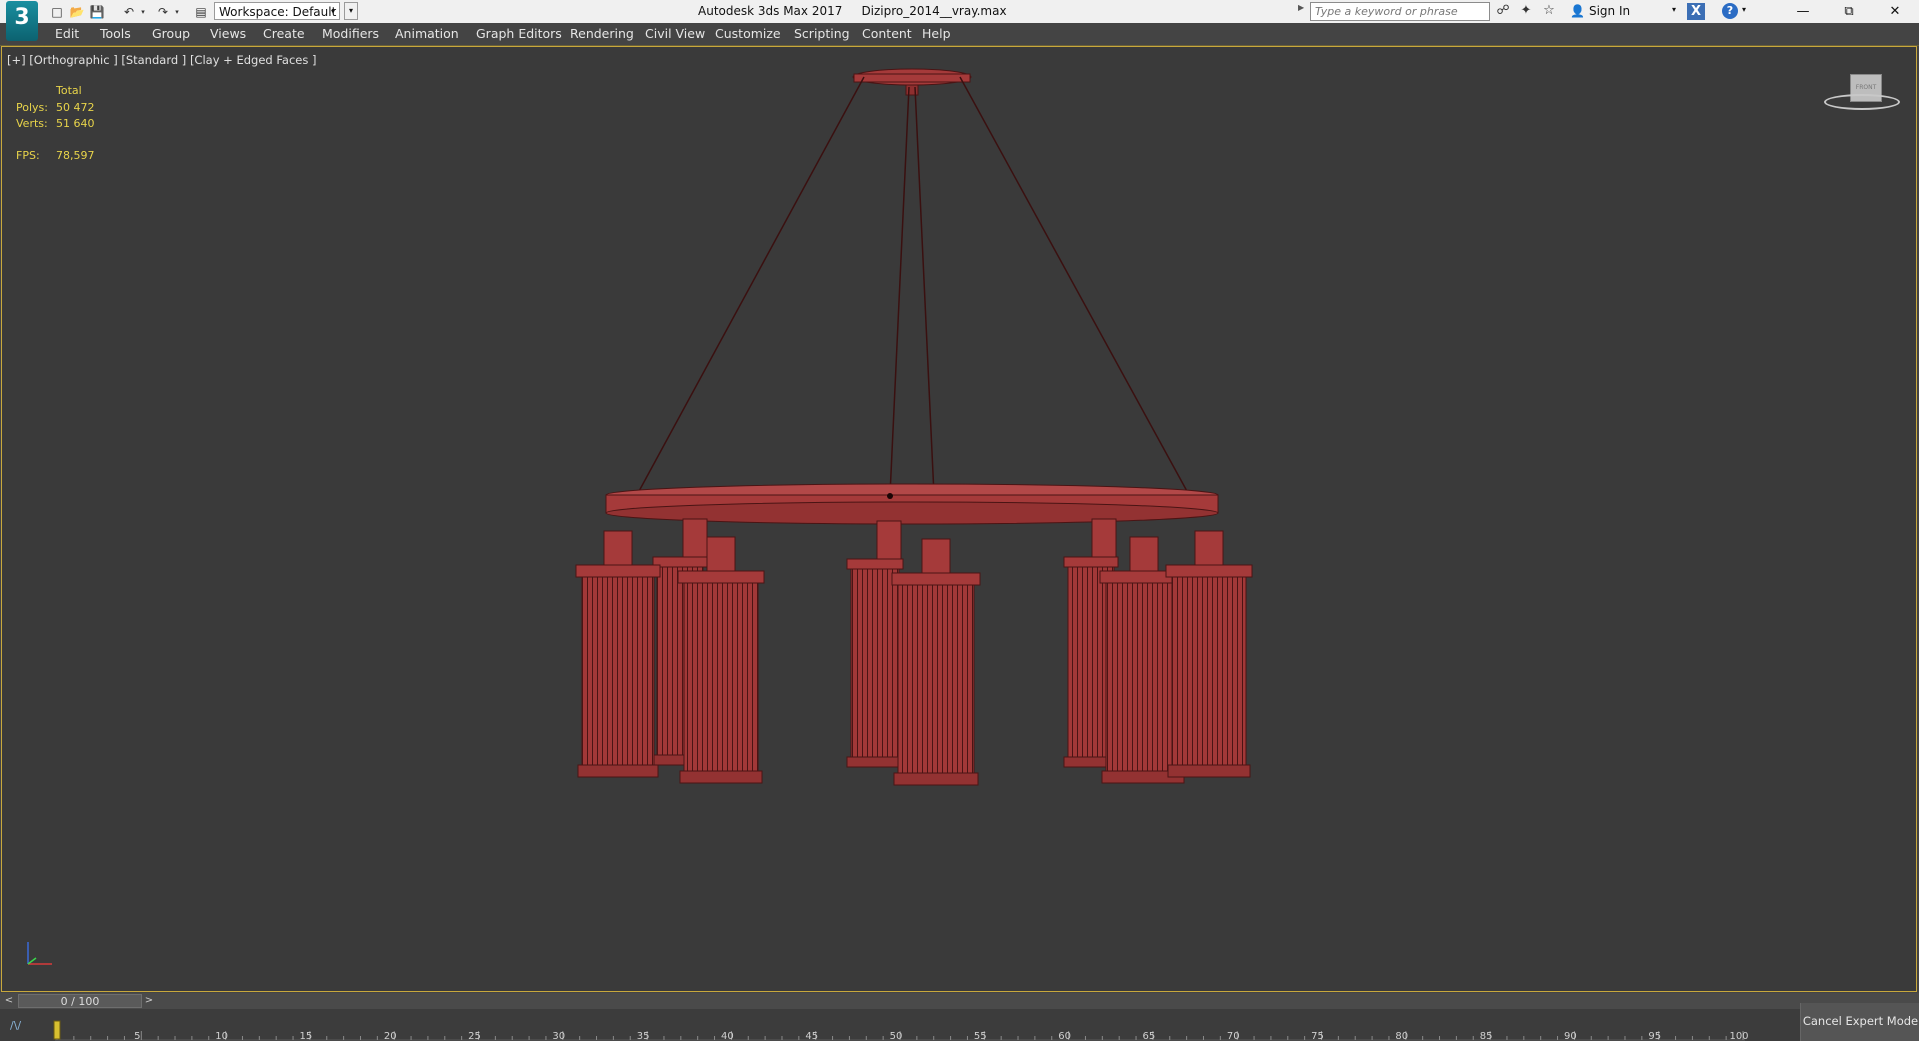  I want to click on menu-rendering: Rendering, so click(602, 34).